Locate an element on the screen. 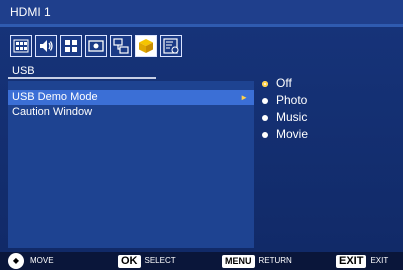 The image size is (403, 270). menu-item-caution-window: Caution Window is located at coordinates (131, 112).